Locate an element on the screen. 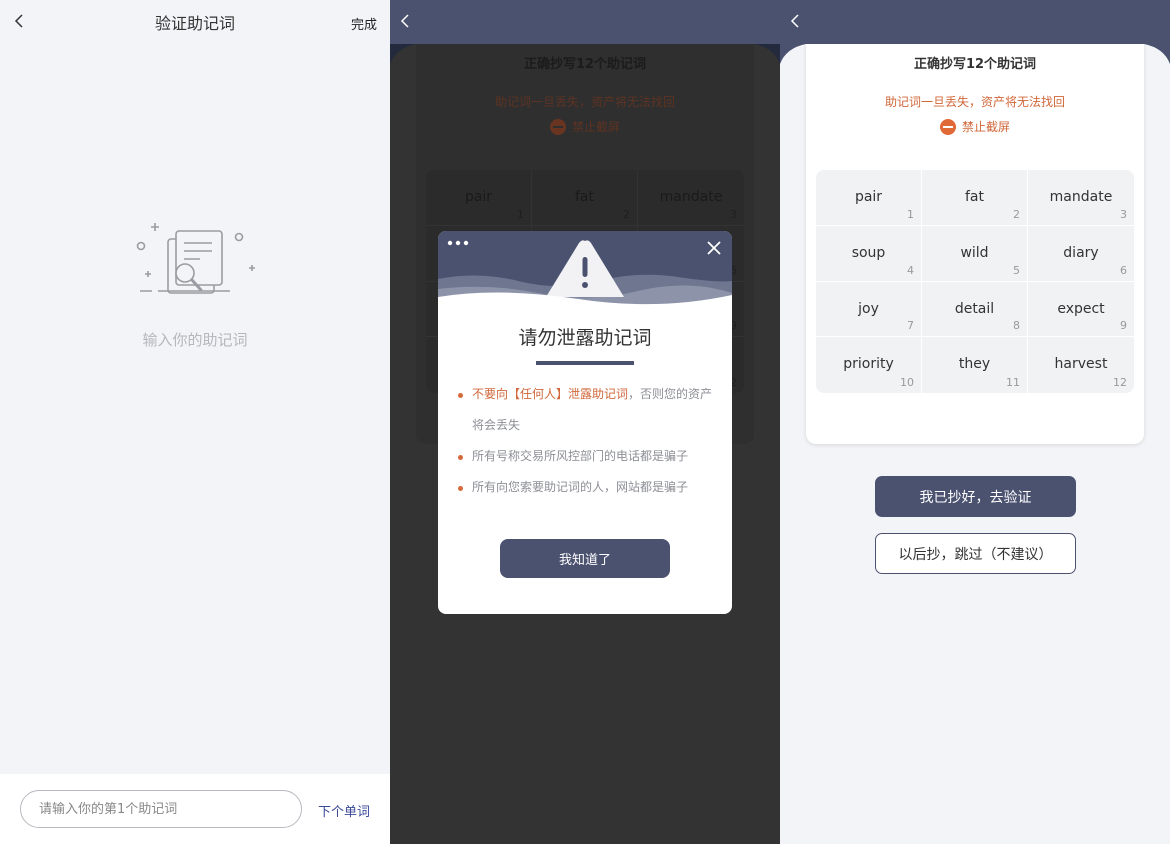 The width and height of the screenshot is (1170, 844). word-index: 5 is located at coordinates (1016, 270).